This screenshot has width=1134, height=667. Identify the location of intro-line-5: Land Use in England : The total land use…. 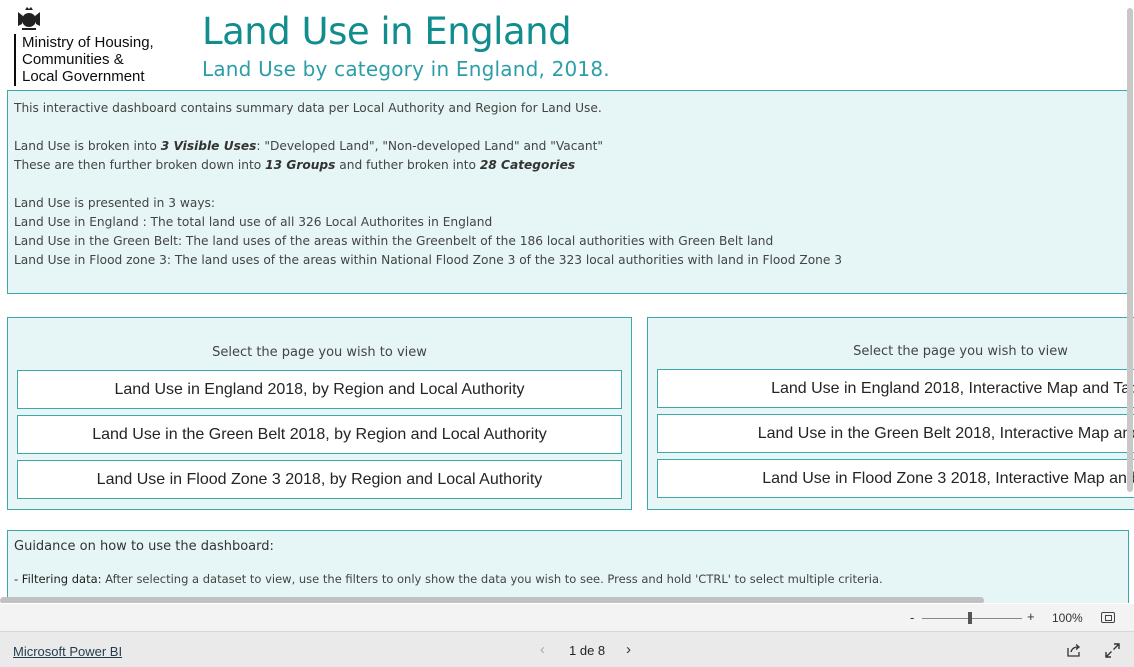
(253, 222).